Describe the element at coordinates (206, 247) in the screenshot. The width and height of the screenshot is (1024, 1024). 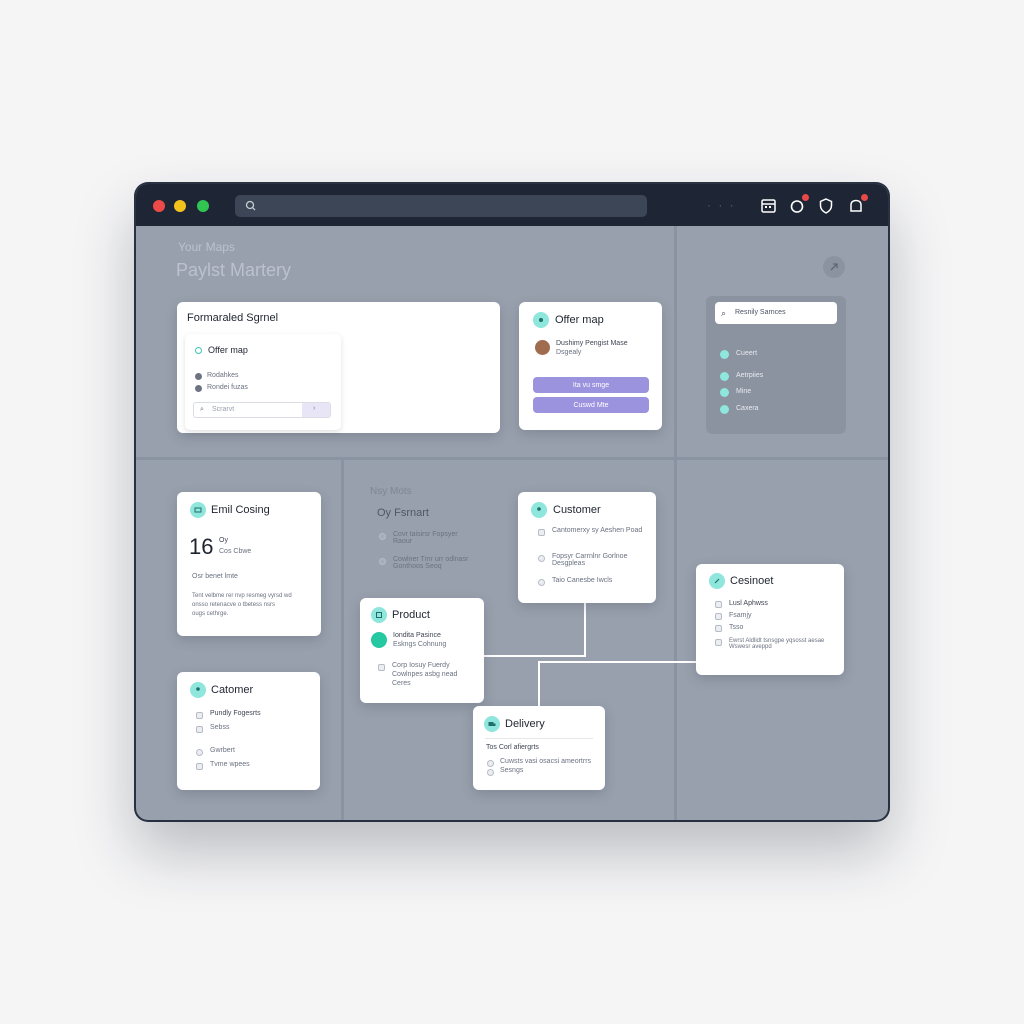
I see `header-subtitle: Your Maps` at that location.